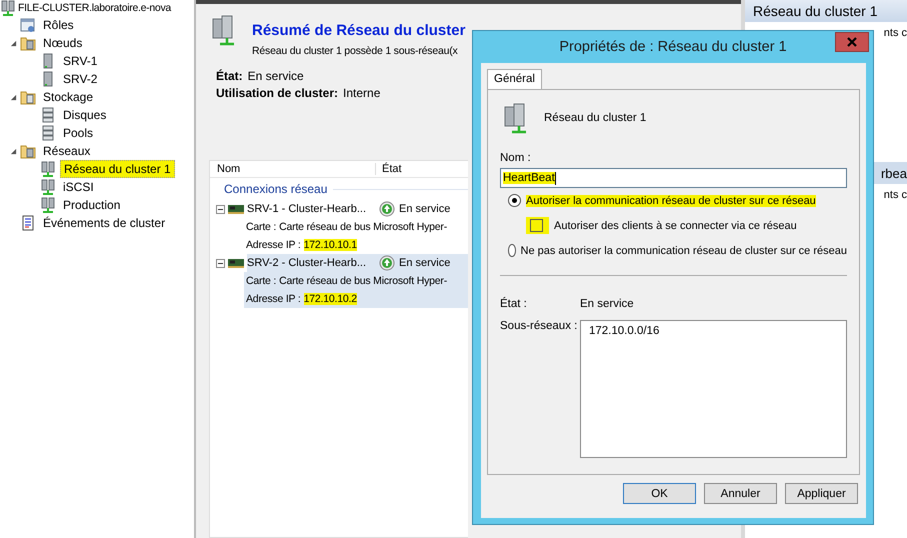 The width and height of the screenshot is (907, 538). What do you see at coordinates (516, 158) in the screenshot?
I see `field-label: Nom :` at bounding box center [516, 158].